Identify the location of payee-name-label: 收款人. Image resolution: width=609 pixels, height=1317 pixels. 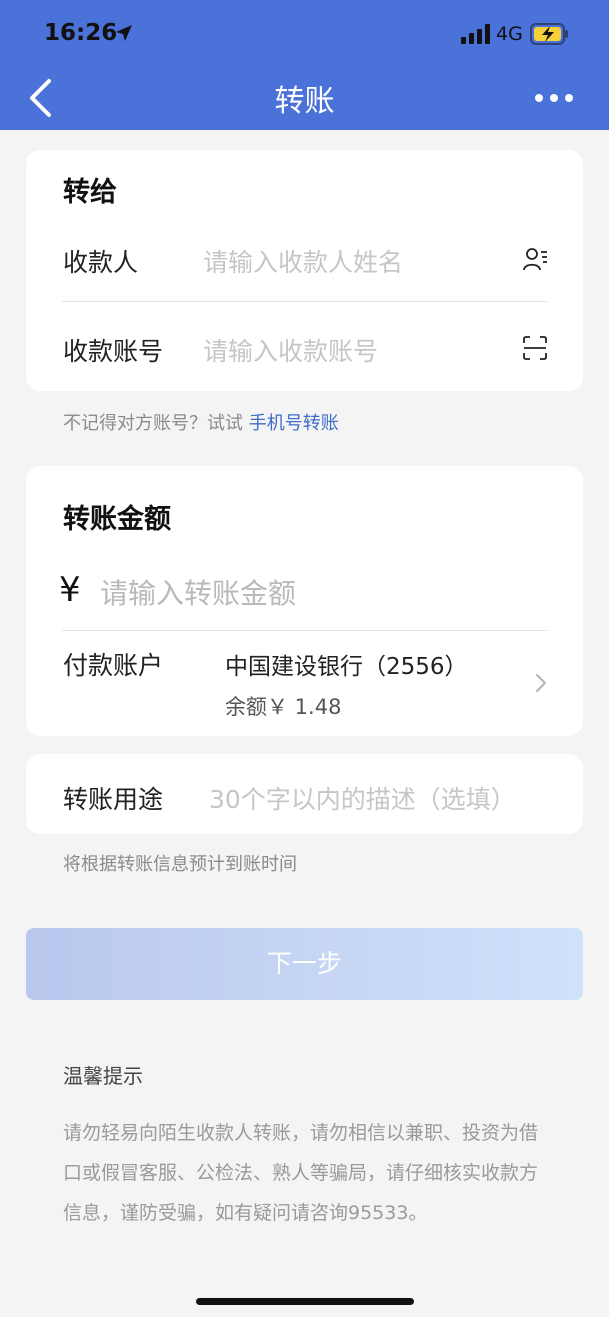
(101, 262).